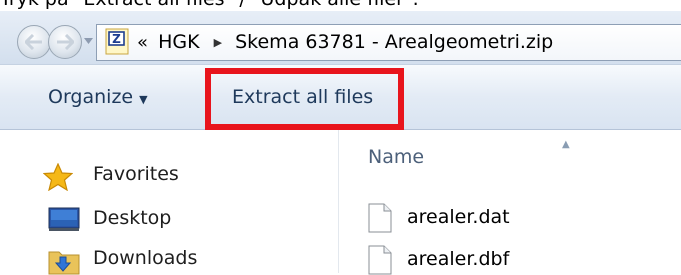  Describe the element at coordinates (88, 41) in the screenshot. I see `recent-pages-dropdown-icon` at that location.